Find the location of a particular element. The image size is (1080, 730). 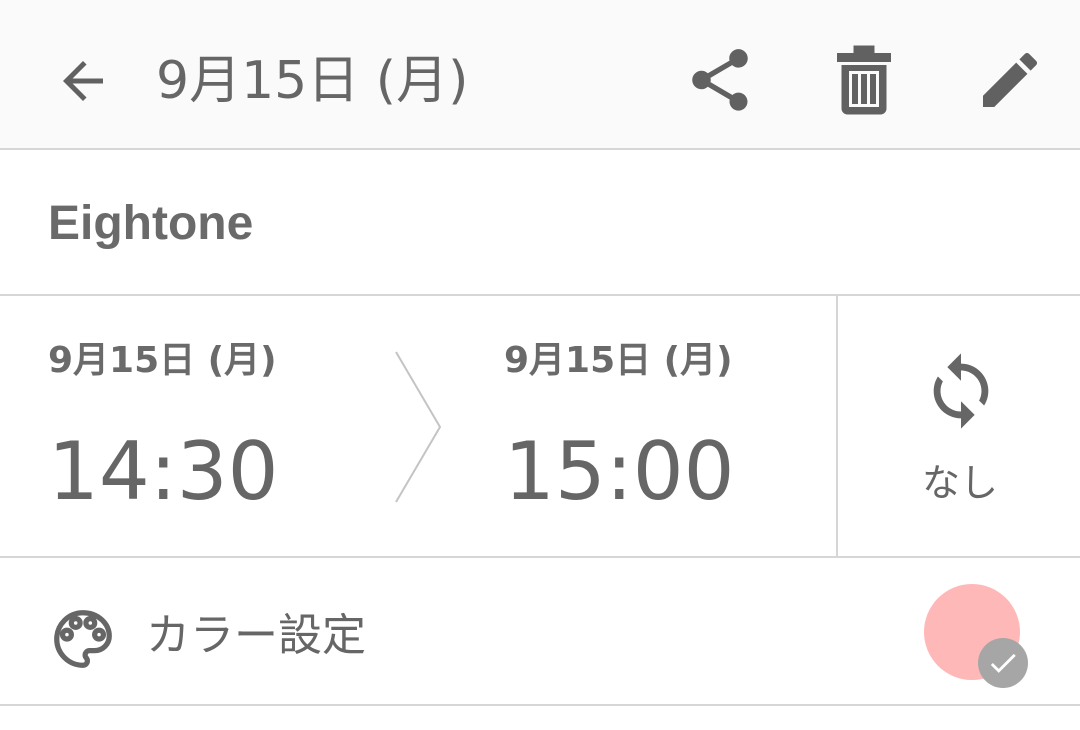

check-icon is located at coordinates (1003, 663).